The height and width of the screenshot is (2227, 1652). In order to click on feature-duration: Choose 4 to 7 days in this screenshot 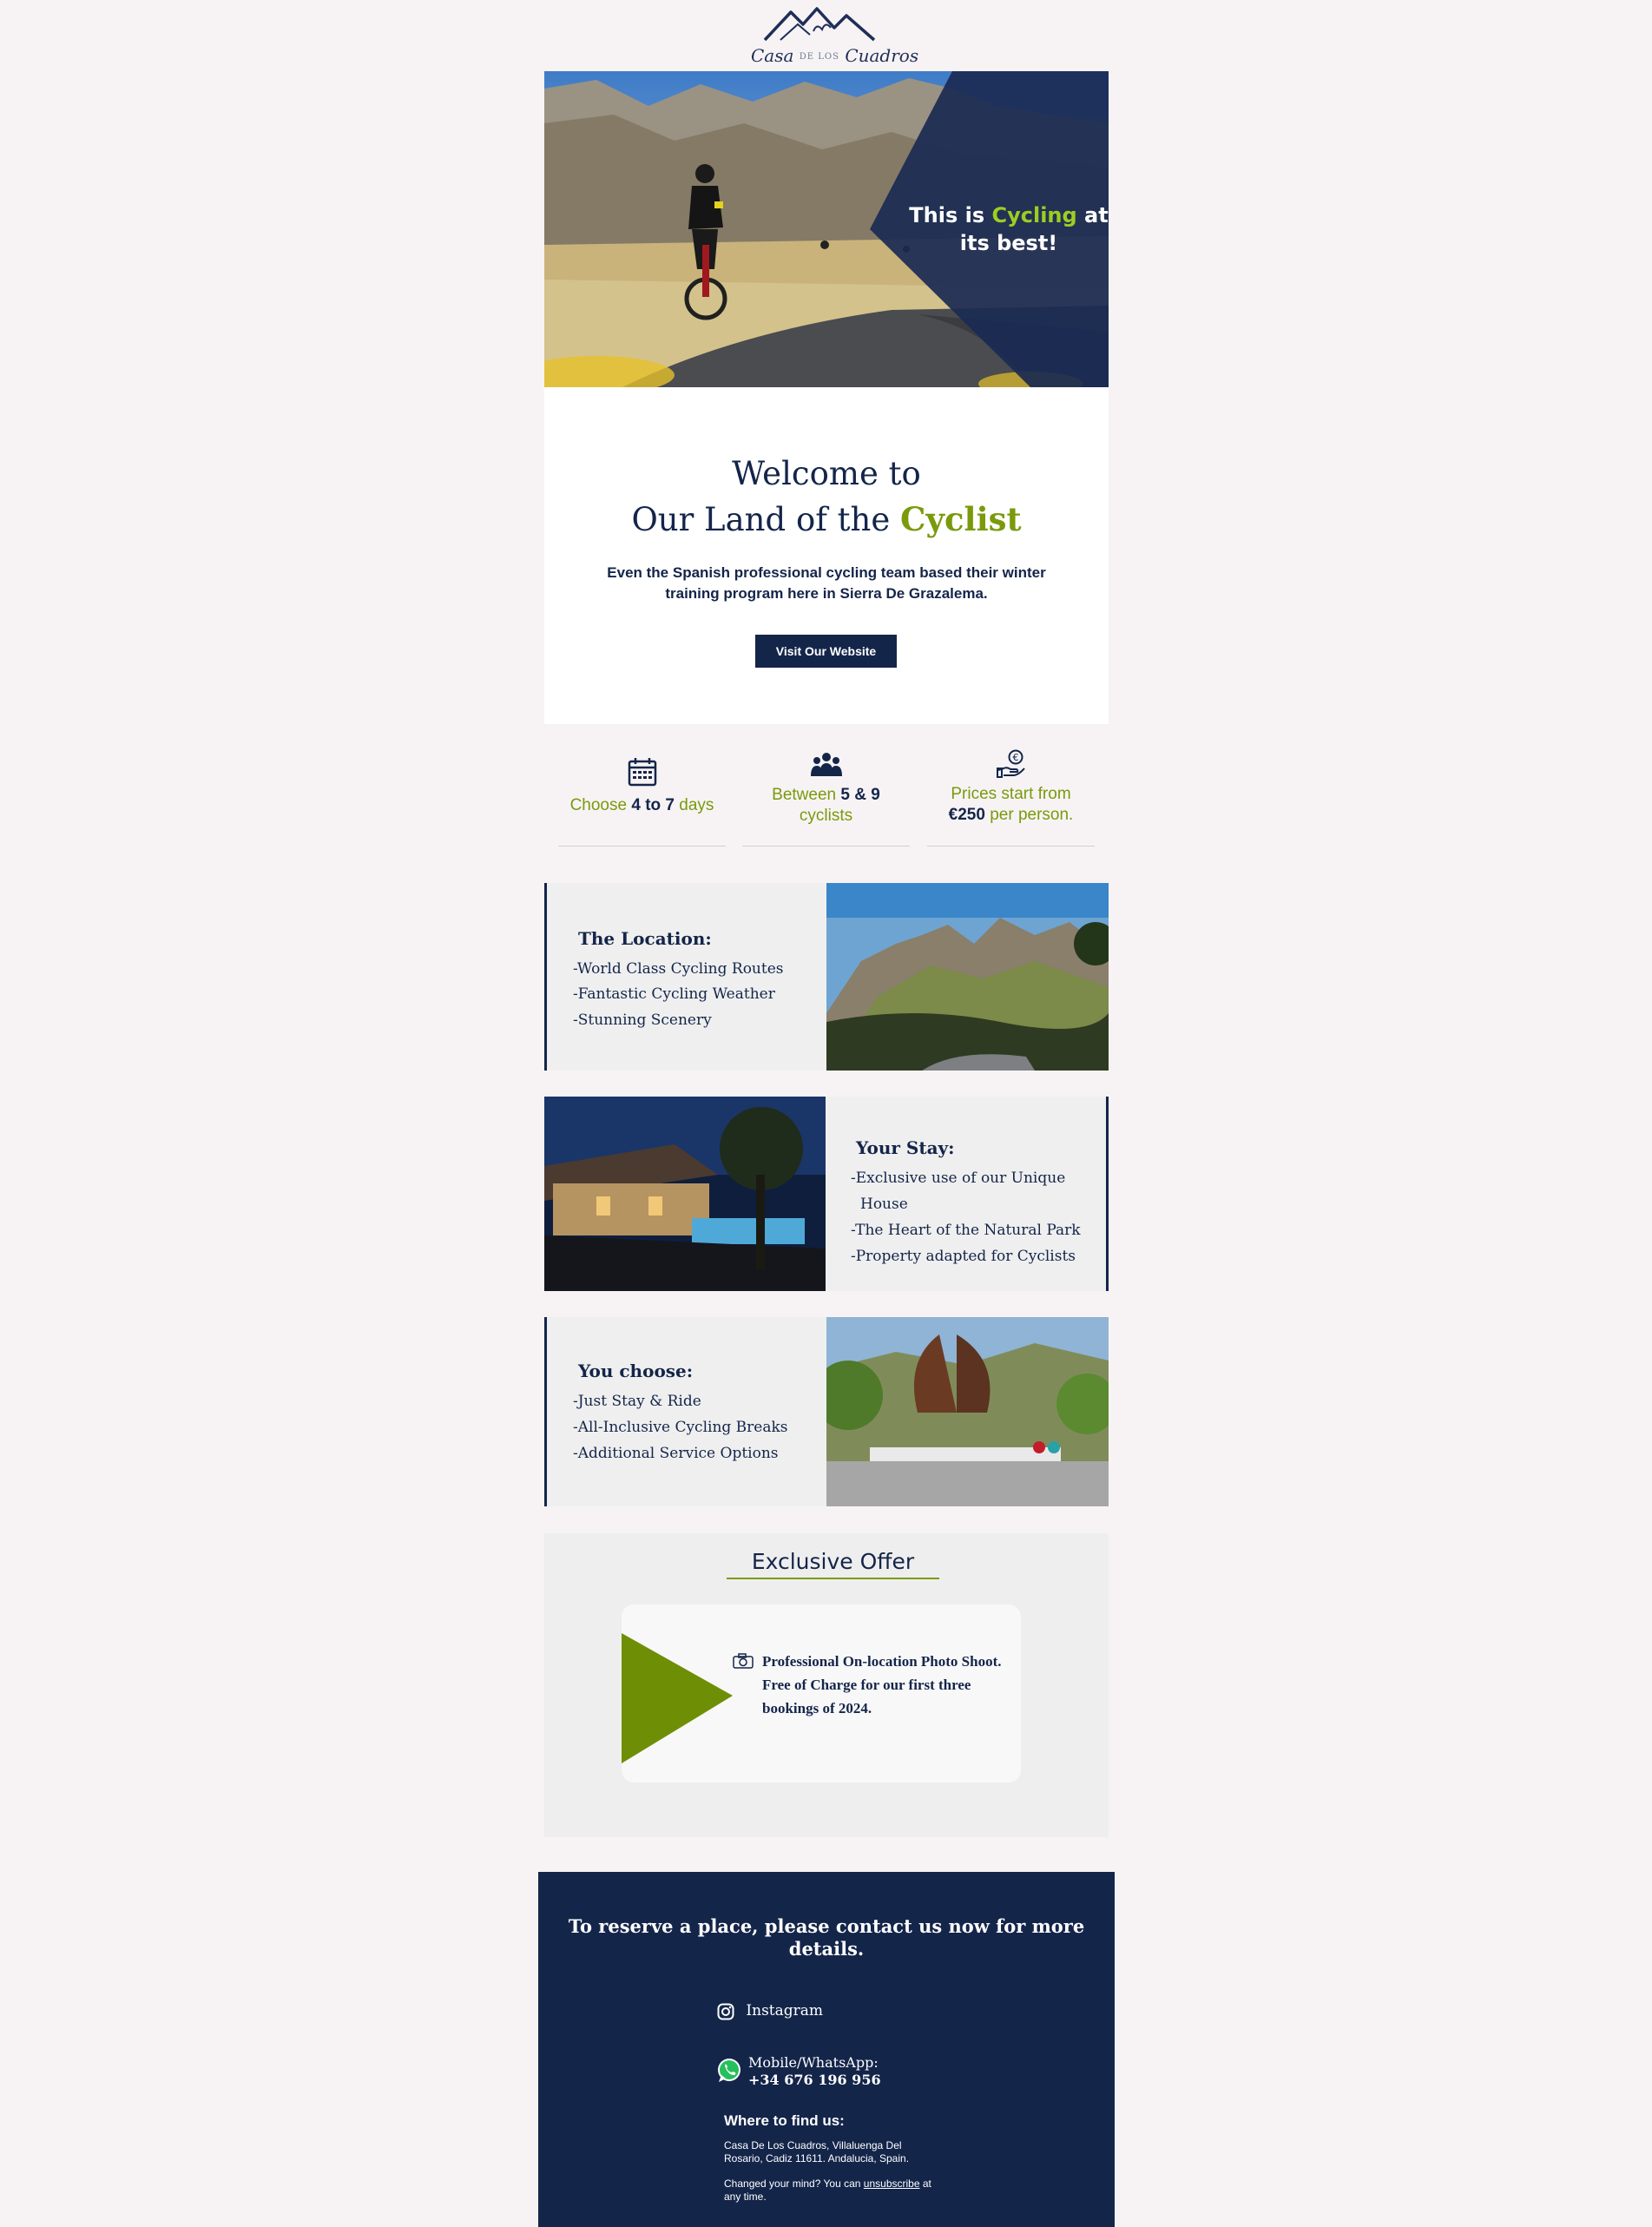, I will do `click(642, 797)`.